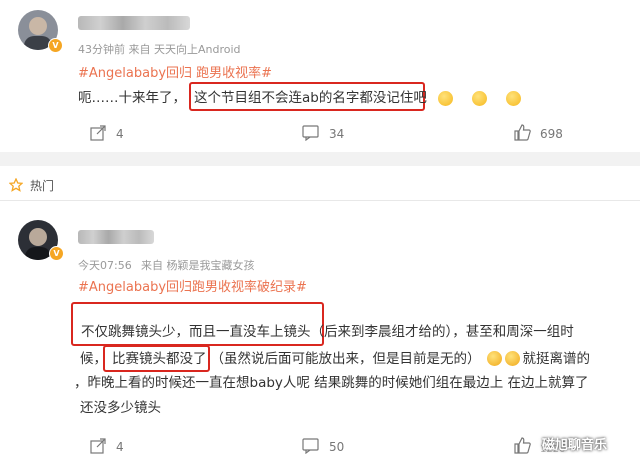 The image size is (640, 464). What do you see at coordinates (551, 134) in the screenshot?
I see `like-count: 698` at bounding box center [551, 134].